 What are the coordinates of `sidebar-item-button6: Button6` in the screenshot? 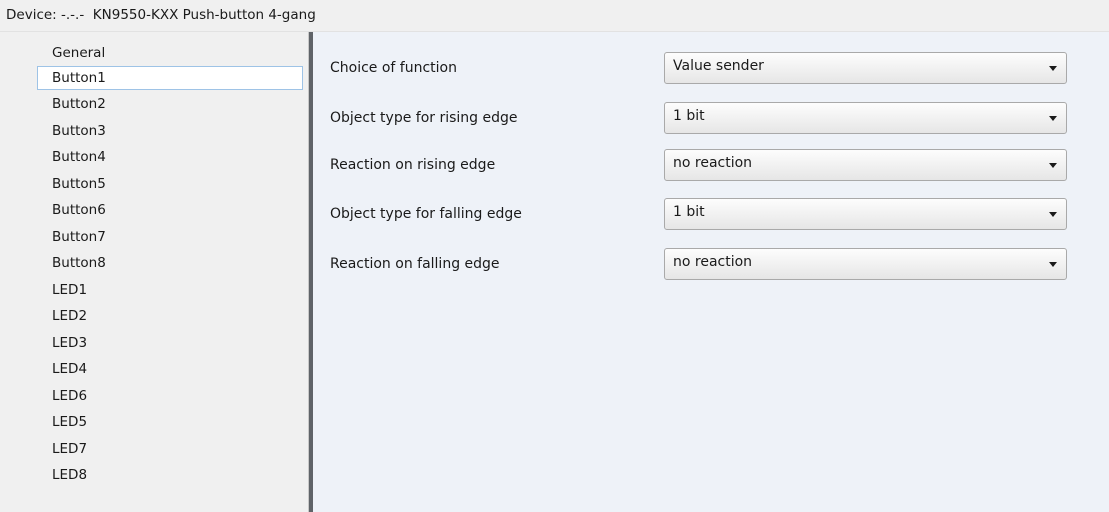 It's located at (170, 210).